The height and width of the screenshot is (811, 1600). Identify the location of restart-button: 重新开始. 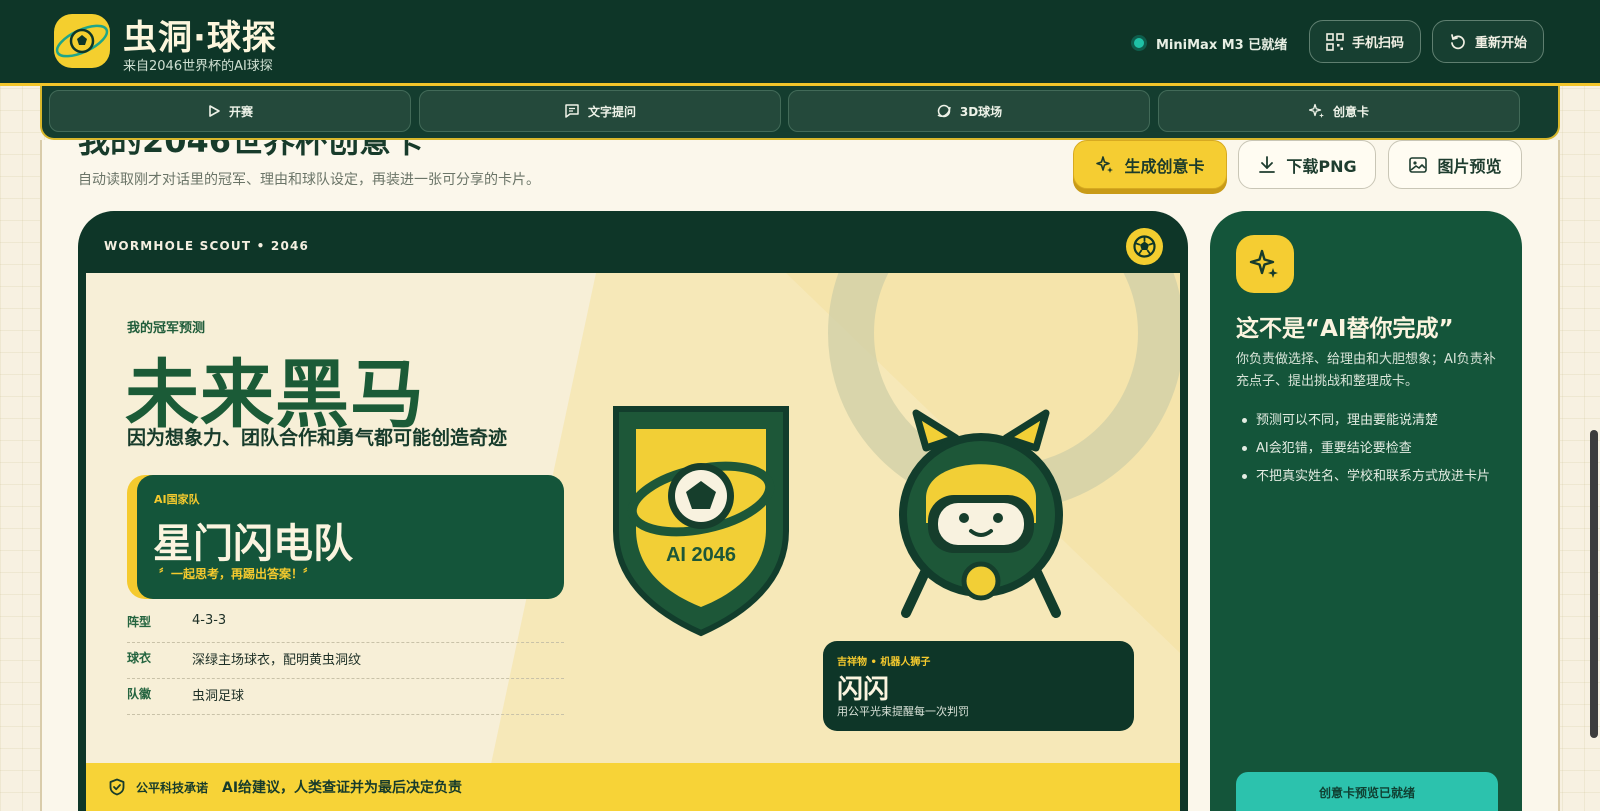
(1488, 41).